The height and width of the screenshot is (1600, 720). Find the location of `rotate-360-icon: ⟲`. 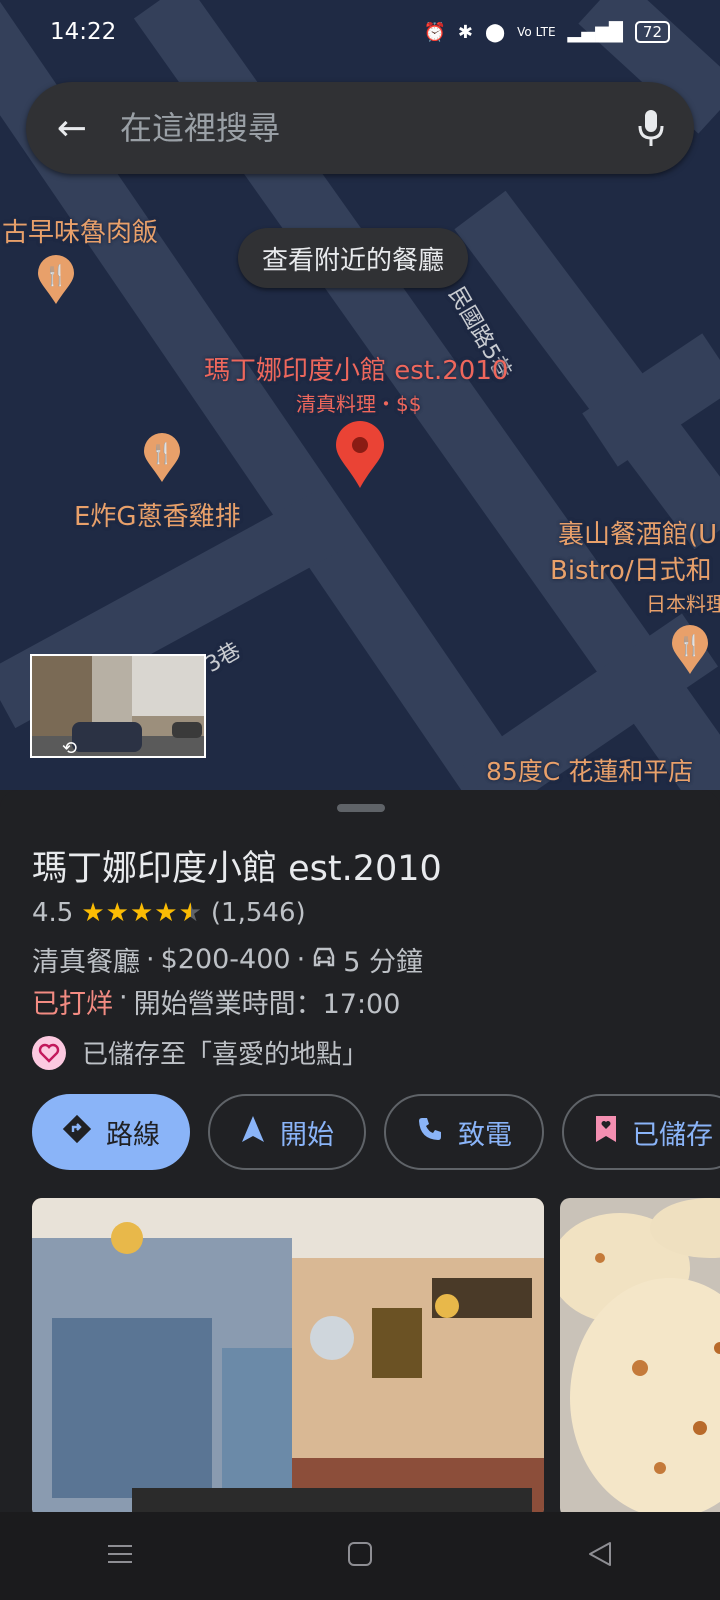

rotate-360-icon: ⟲ is located at coordinates (69, 748).